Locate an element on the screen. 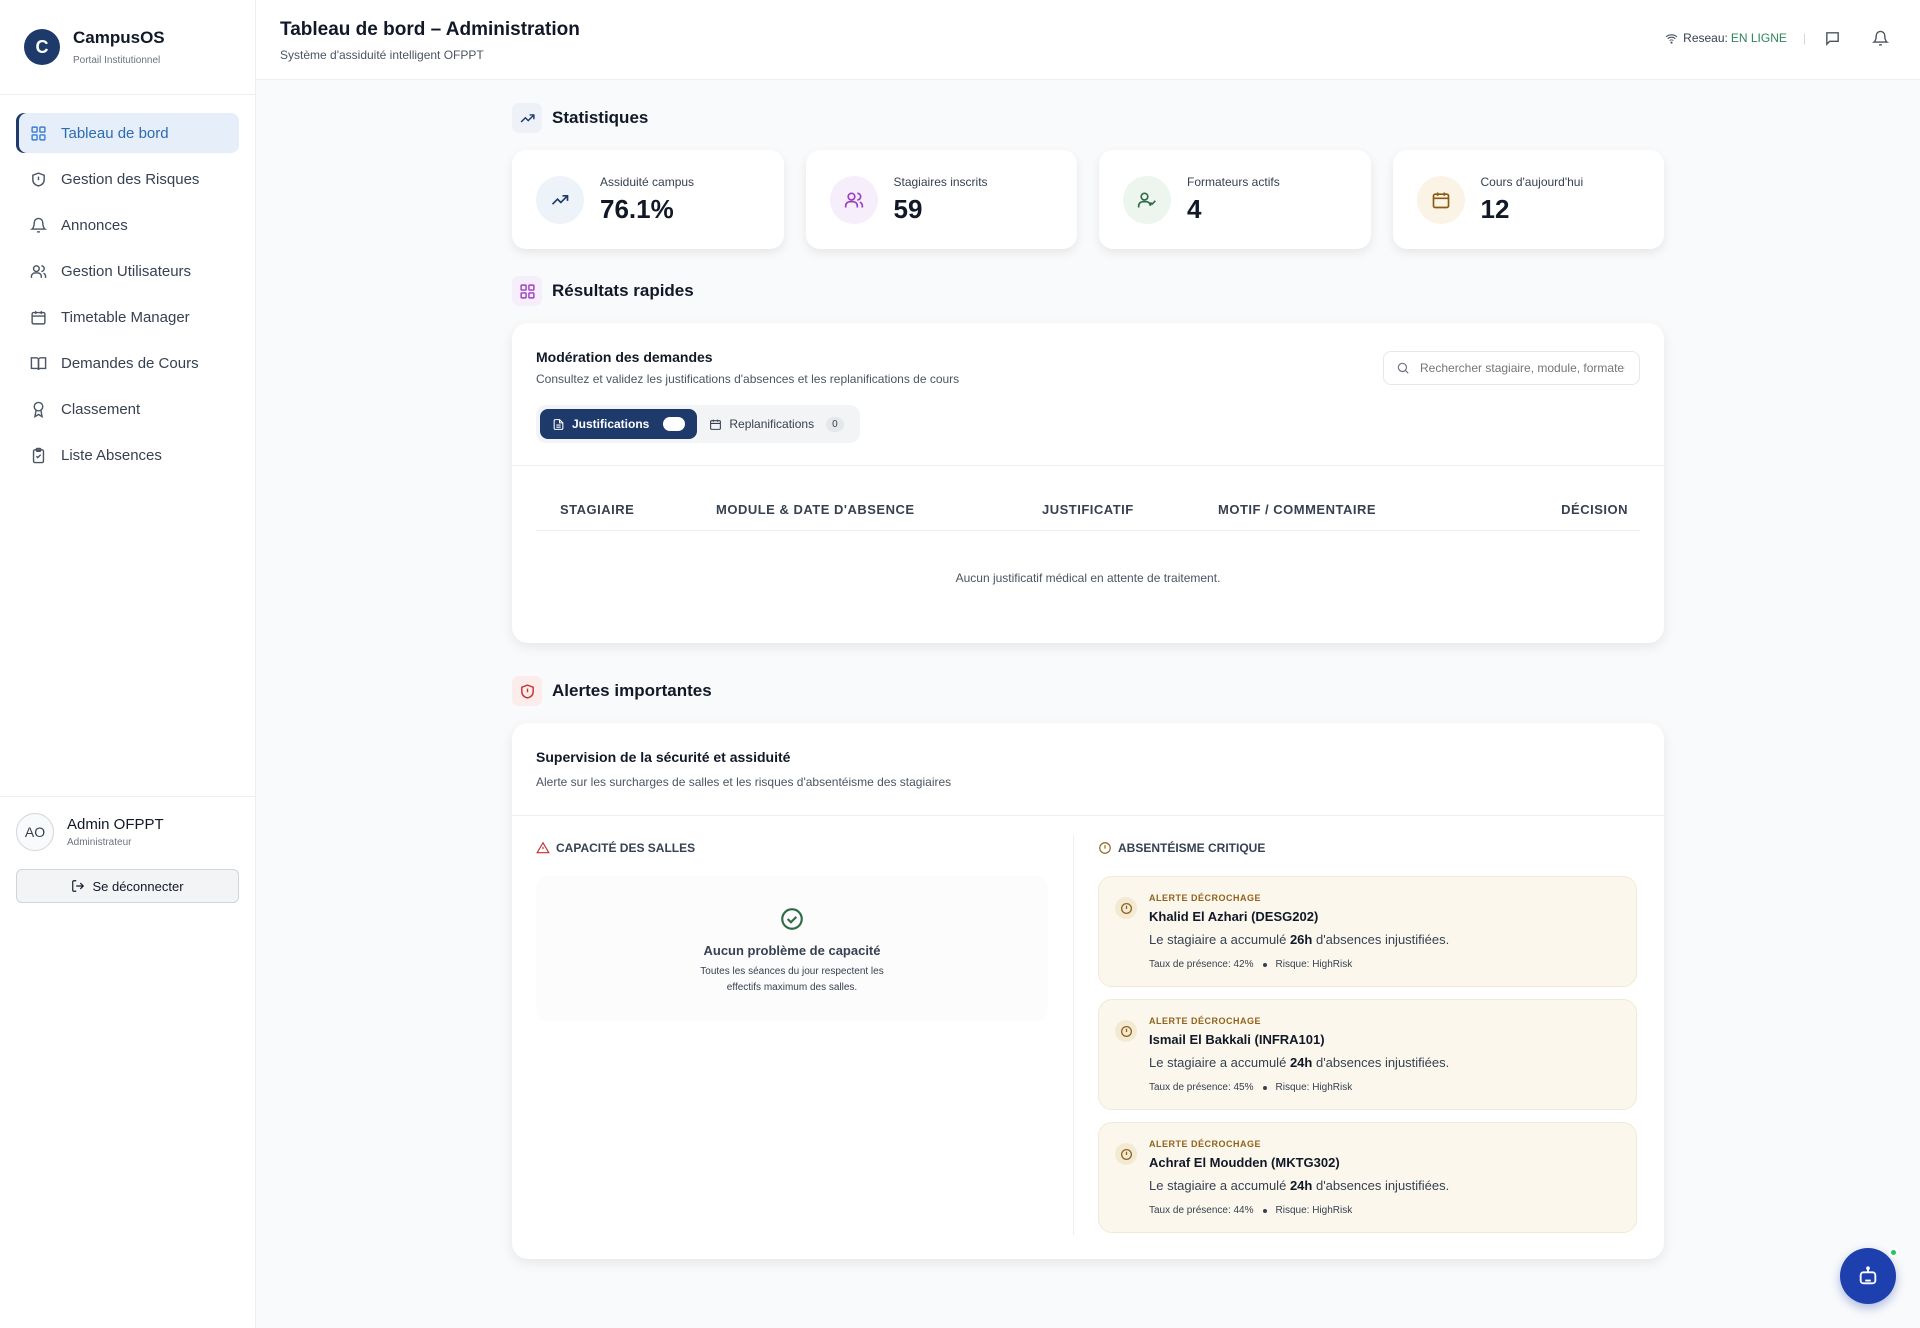 This screenshot has width=1920, height=1328. stat-label: Assiduité campus is located at coordinates (647, 181).